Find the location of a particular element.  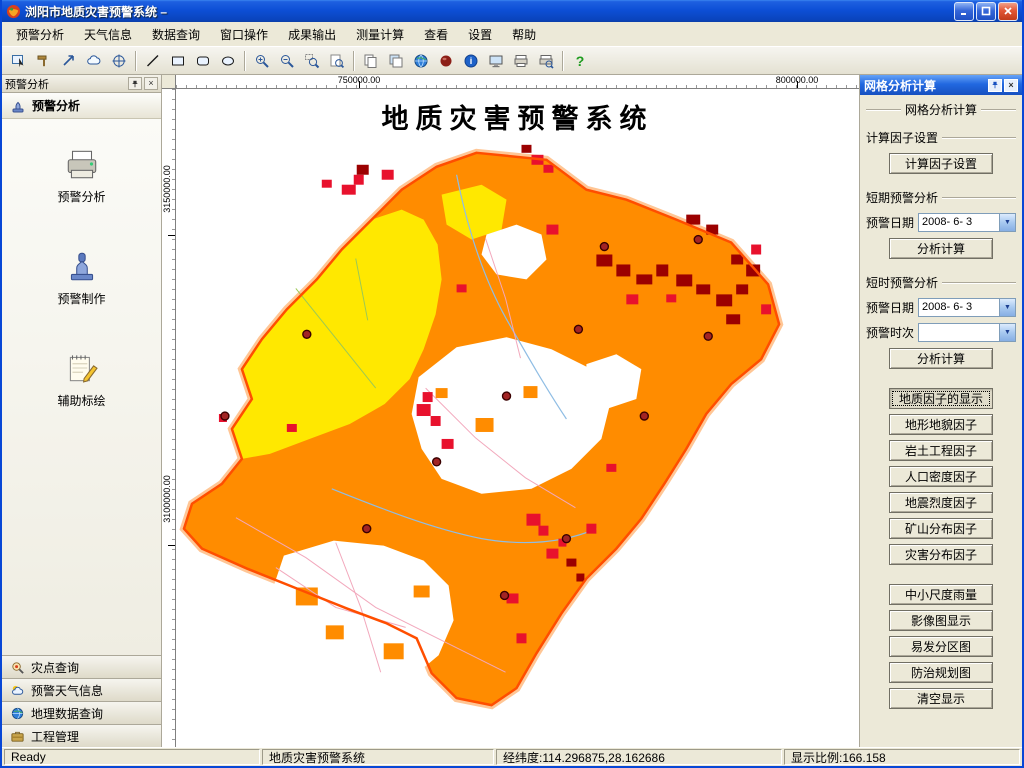

weather-info-icon is located at coordinates (18, 690).